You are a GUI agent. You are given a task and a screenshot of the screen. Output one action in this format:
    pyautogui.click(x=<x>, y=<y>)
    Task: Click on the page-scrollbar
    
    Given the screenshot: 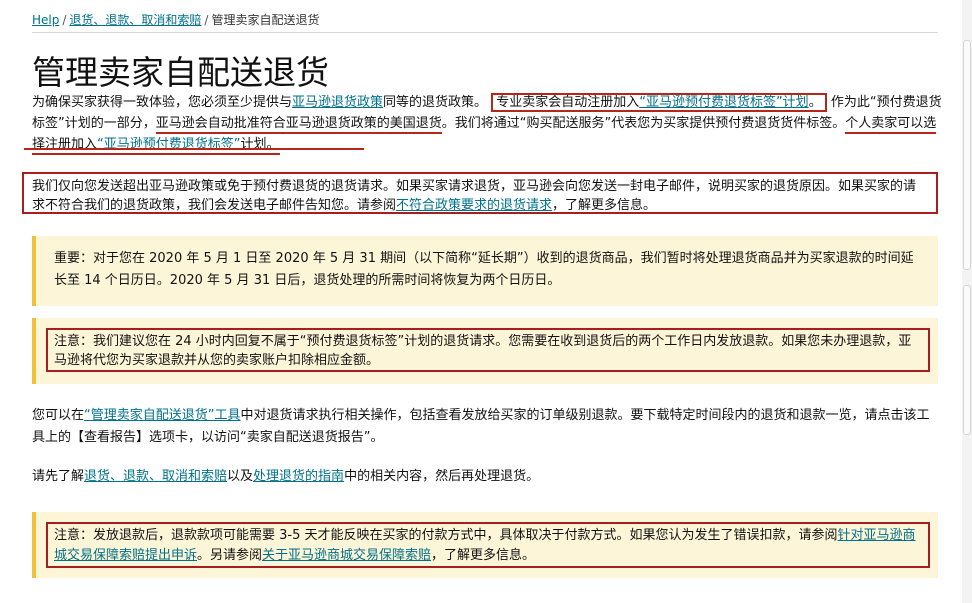 What is the action you would take?
    pyautogui.click(x=967, y=301)
    